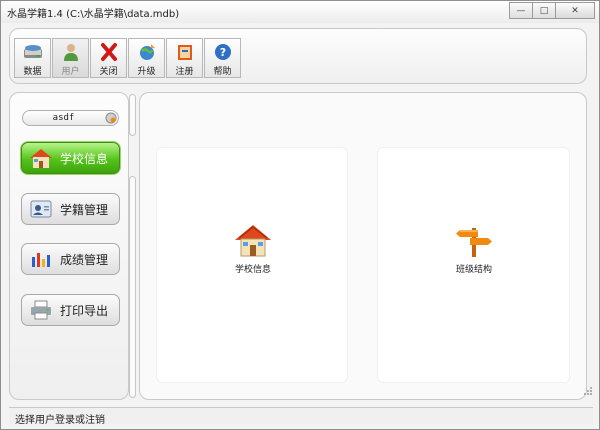  What do you see at coordinates (93, 14) in the screenshot?
I see `window-title: 水晶学籍1.4 (C:\水晶学籍\data.mdb)` at bounding box center [93, 14].